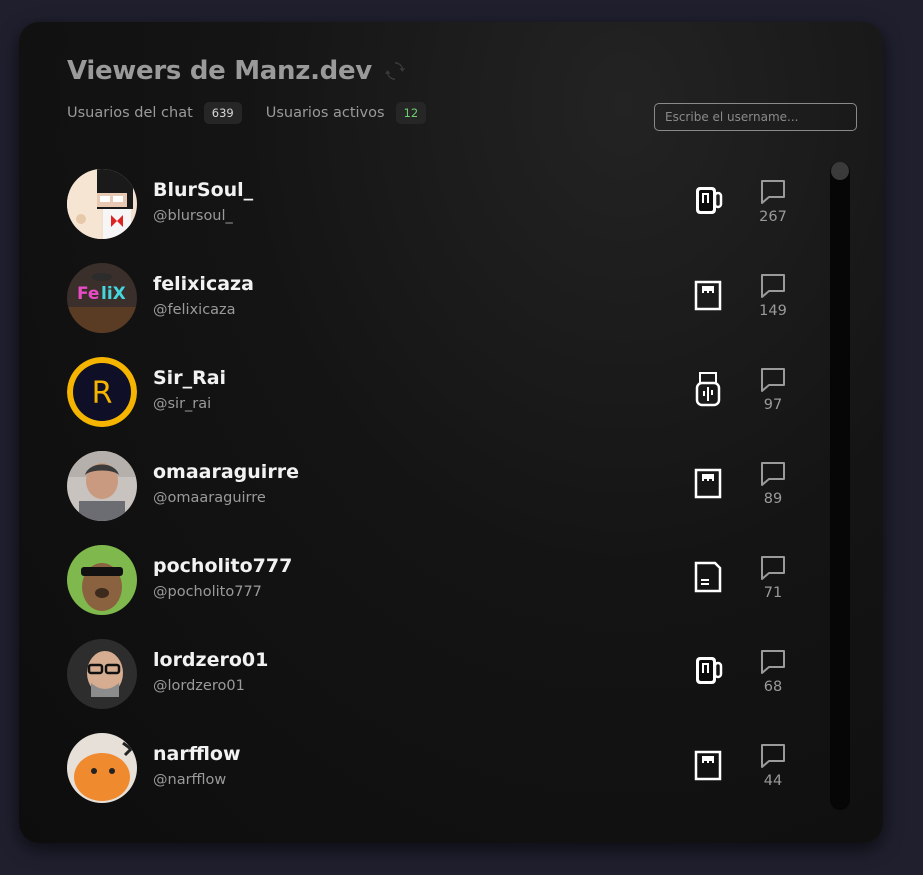 This screenshot has width=923, height=875. I want to click on viewer-handle: @omaaraguirre, so click(209, 498).